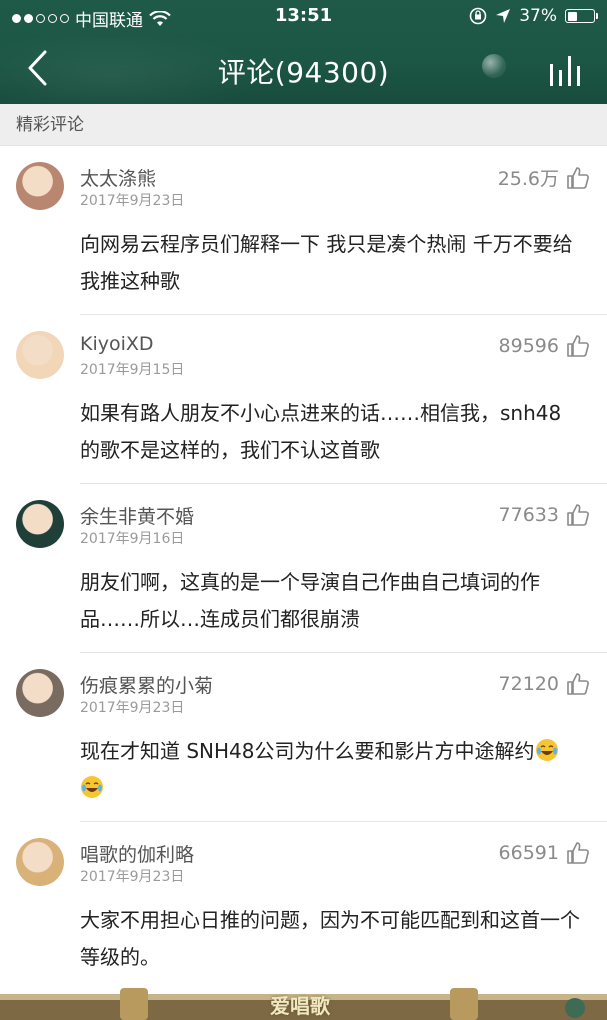 This screenshot has width=607, height=1020. Describe the element at coordinates (137, 515) in the screenshot. I see `comment-username: 余生非黄不婚` at that location.